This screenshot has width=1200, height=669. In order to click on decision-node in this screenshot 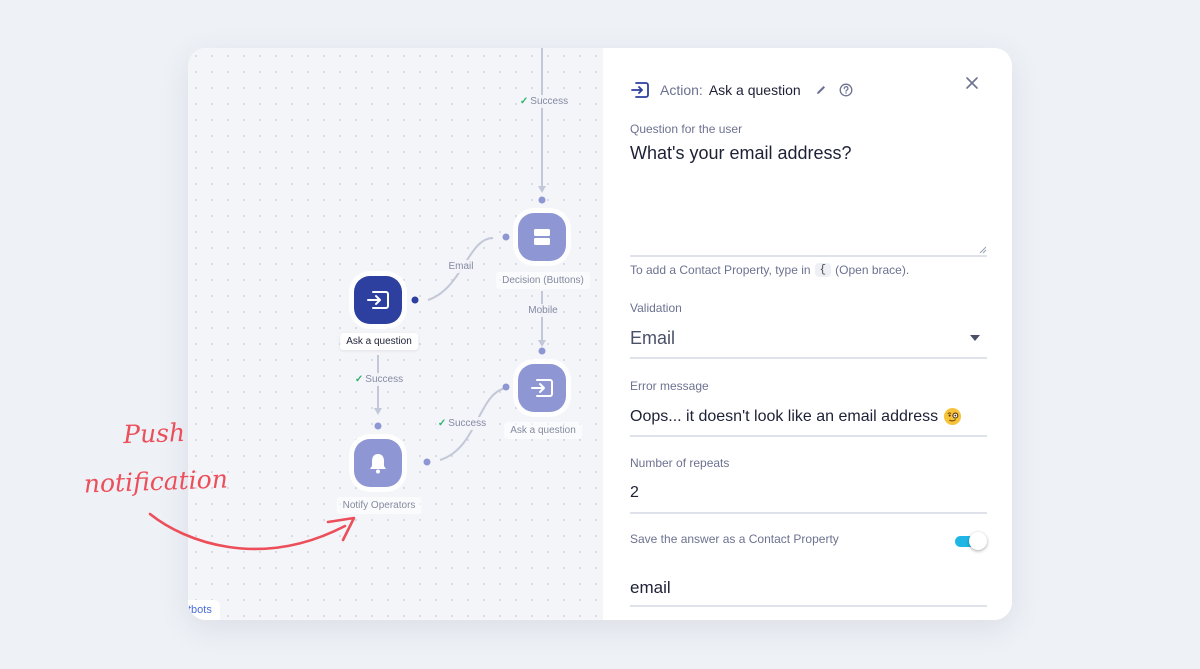, I will do `click(542, 237)`.